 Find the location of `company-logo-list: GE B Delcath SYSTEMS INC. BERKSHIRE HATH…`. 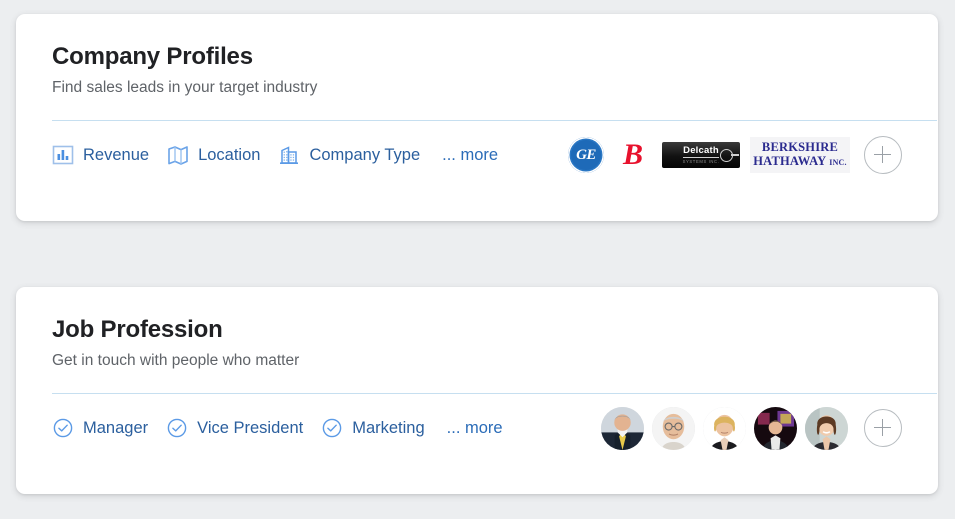

company-logo-list: GE B Delcath SYSTEMS INC. BERKSHIRE HATH… is located at coordinates (730, 155).